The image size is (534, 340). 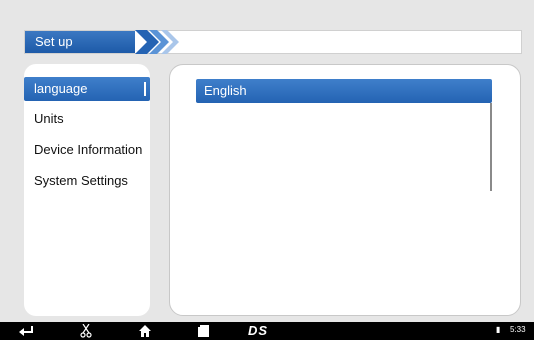 I want to click on menu-item-label: System Settings, so click(x=81, y=180).